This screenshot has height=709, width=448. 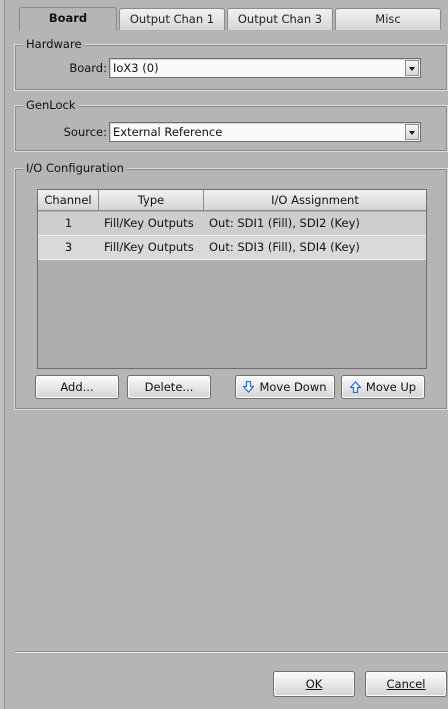 What do you see at coordinates (172, 19) in the screenshot?
I see `tab-output-chan-1: Output Chan 1` at bounding box center [172, 19].